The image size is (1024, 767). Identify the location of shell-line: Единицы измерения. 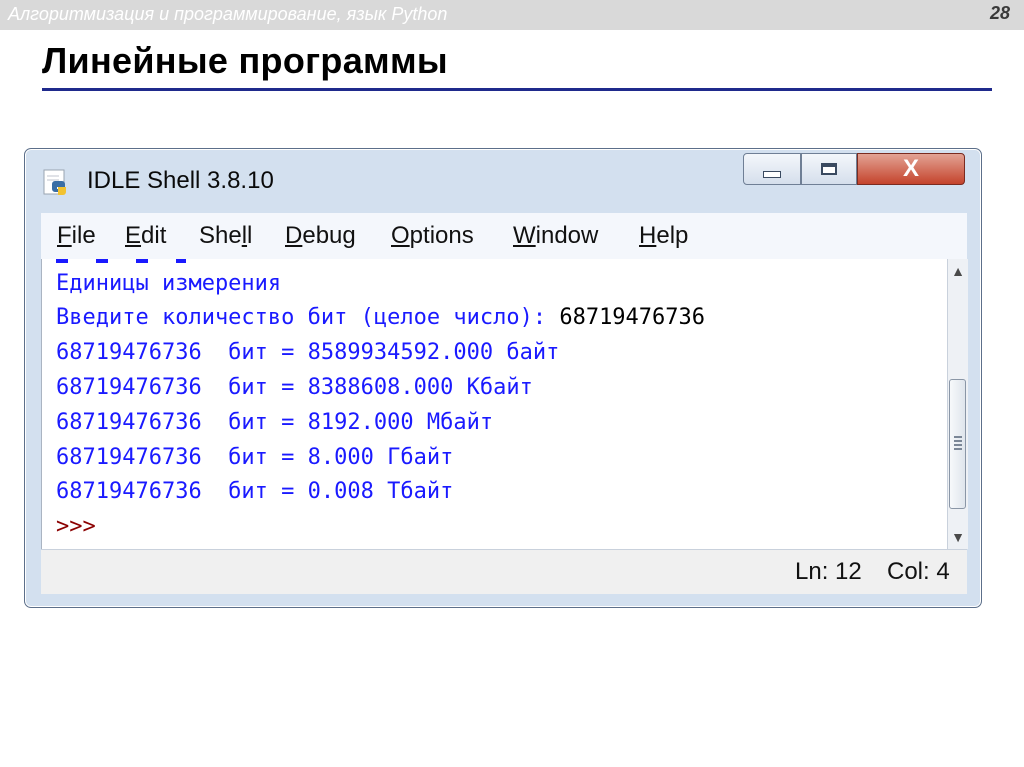
(169, 283).